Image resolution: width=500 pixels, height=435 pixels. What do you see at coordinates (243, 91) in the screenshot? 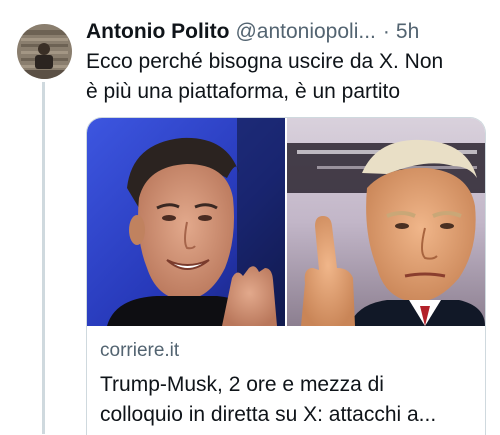
I see `tweet-text-line-2: è più una piattaforma, è un partito` at bounding box center [243, 91].